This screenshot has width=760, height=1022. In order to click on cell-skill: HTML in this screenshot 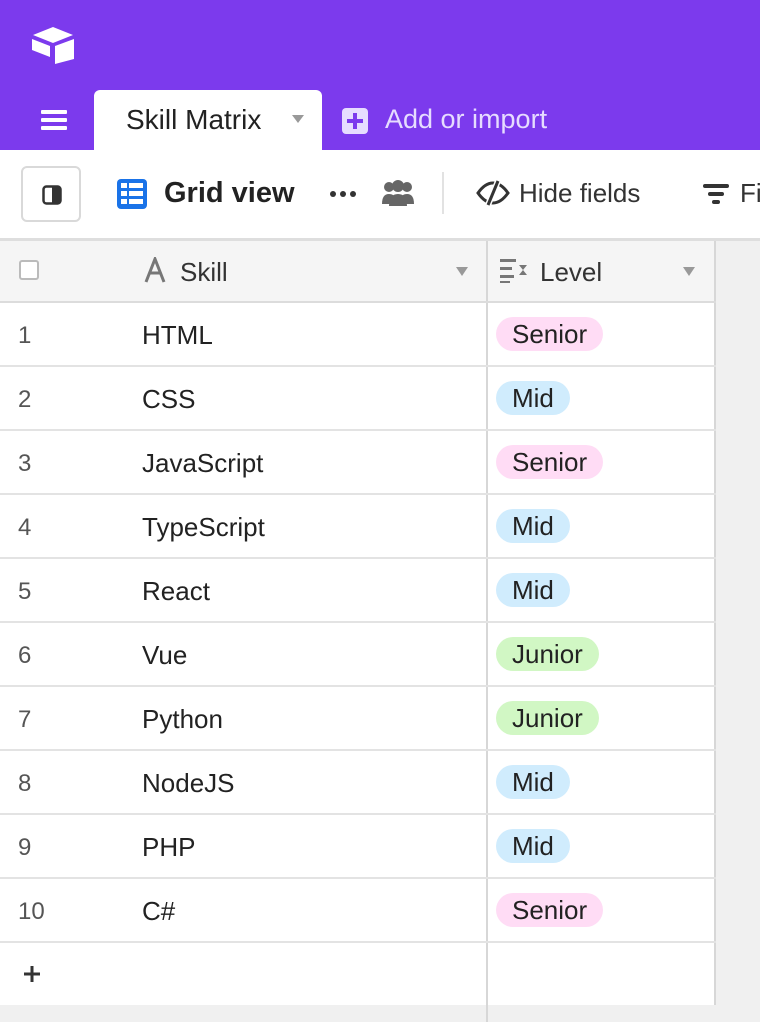, I will do `click(177, 335)`.